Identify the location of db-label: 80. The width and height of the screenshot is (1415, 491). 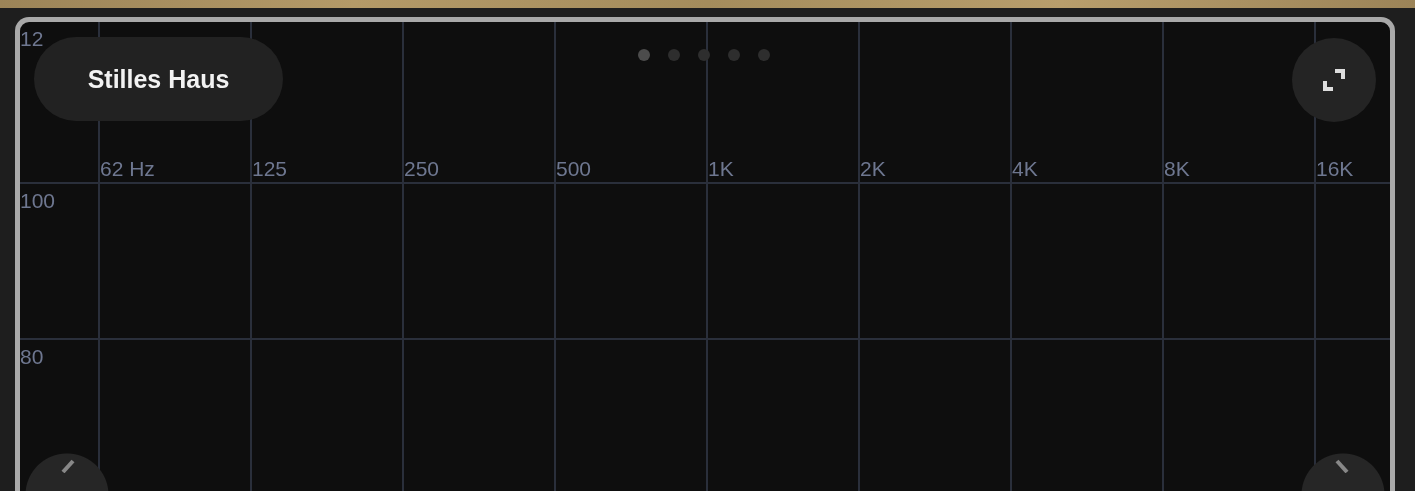
(32, 355).